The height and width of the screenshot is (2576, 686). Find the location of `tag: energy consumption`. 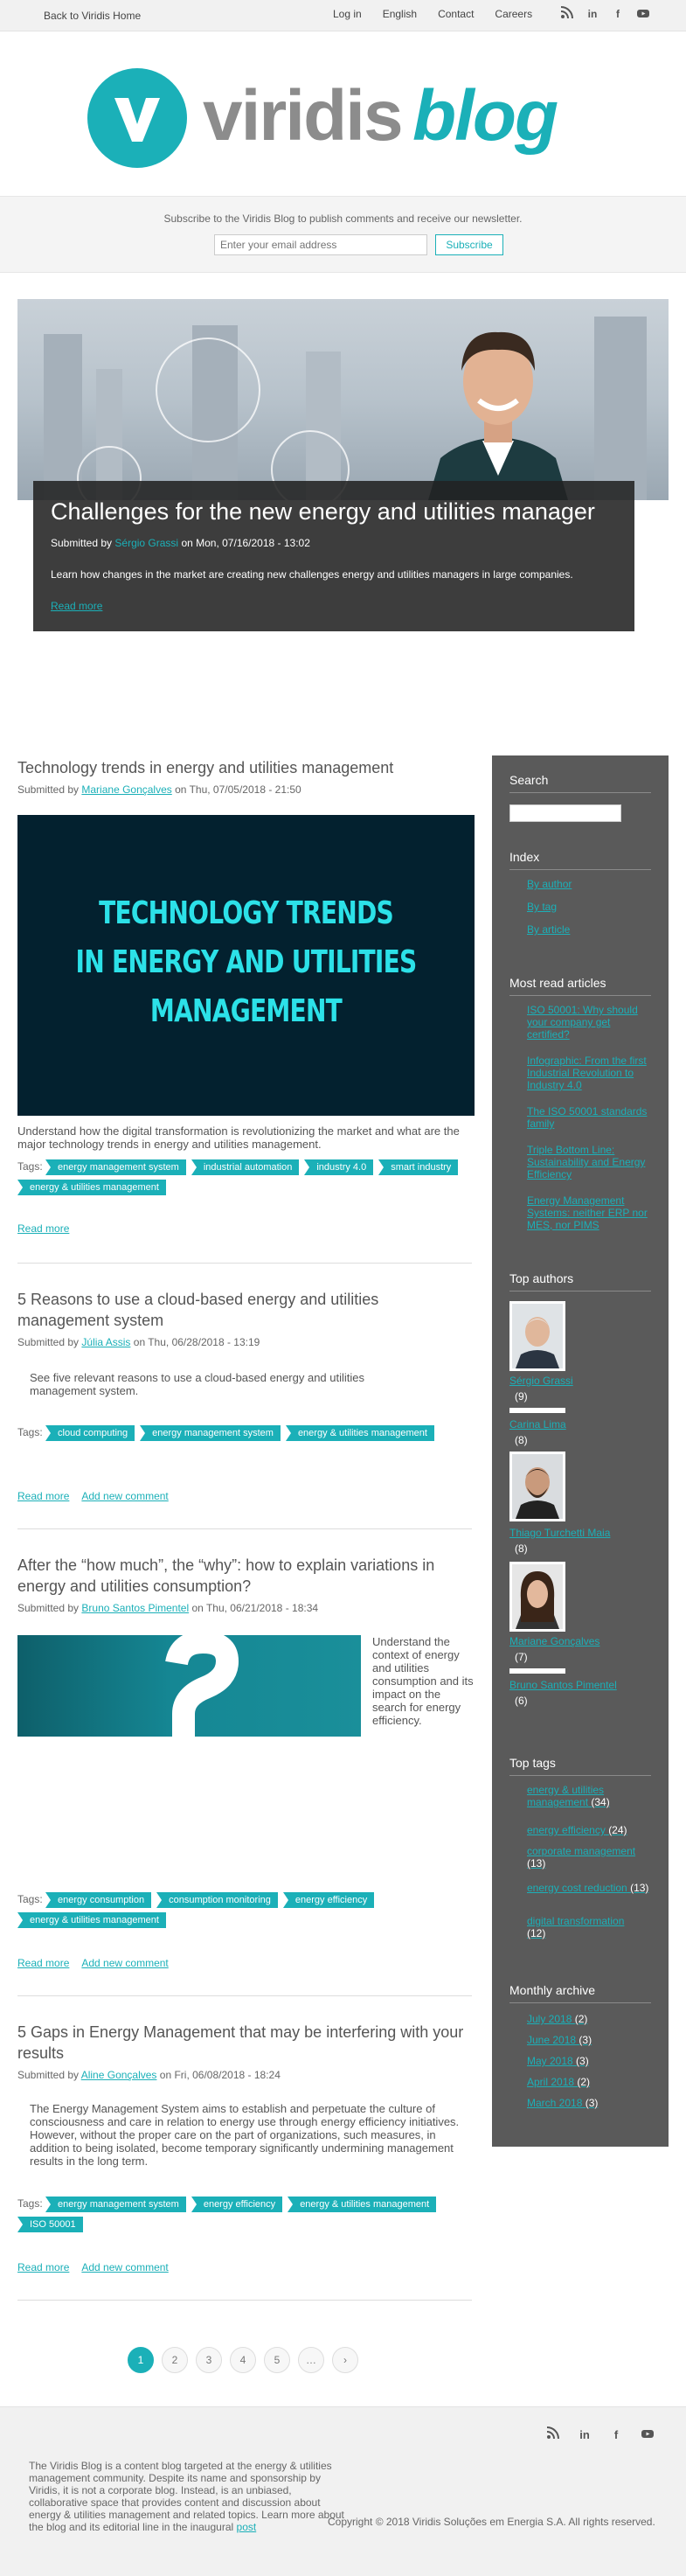

tag: energy consumption is located at coordinates (98, 1900).